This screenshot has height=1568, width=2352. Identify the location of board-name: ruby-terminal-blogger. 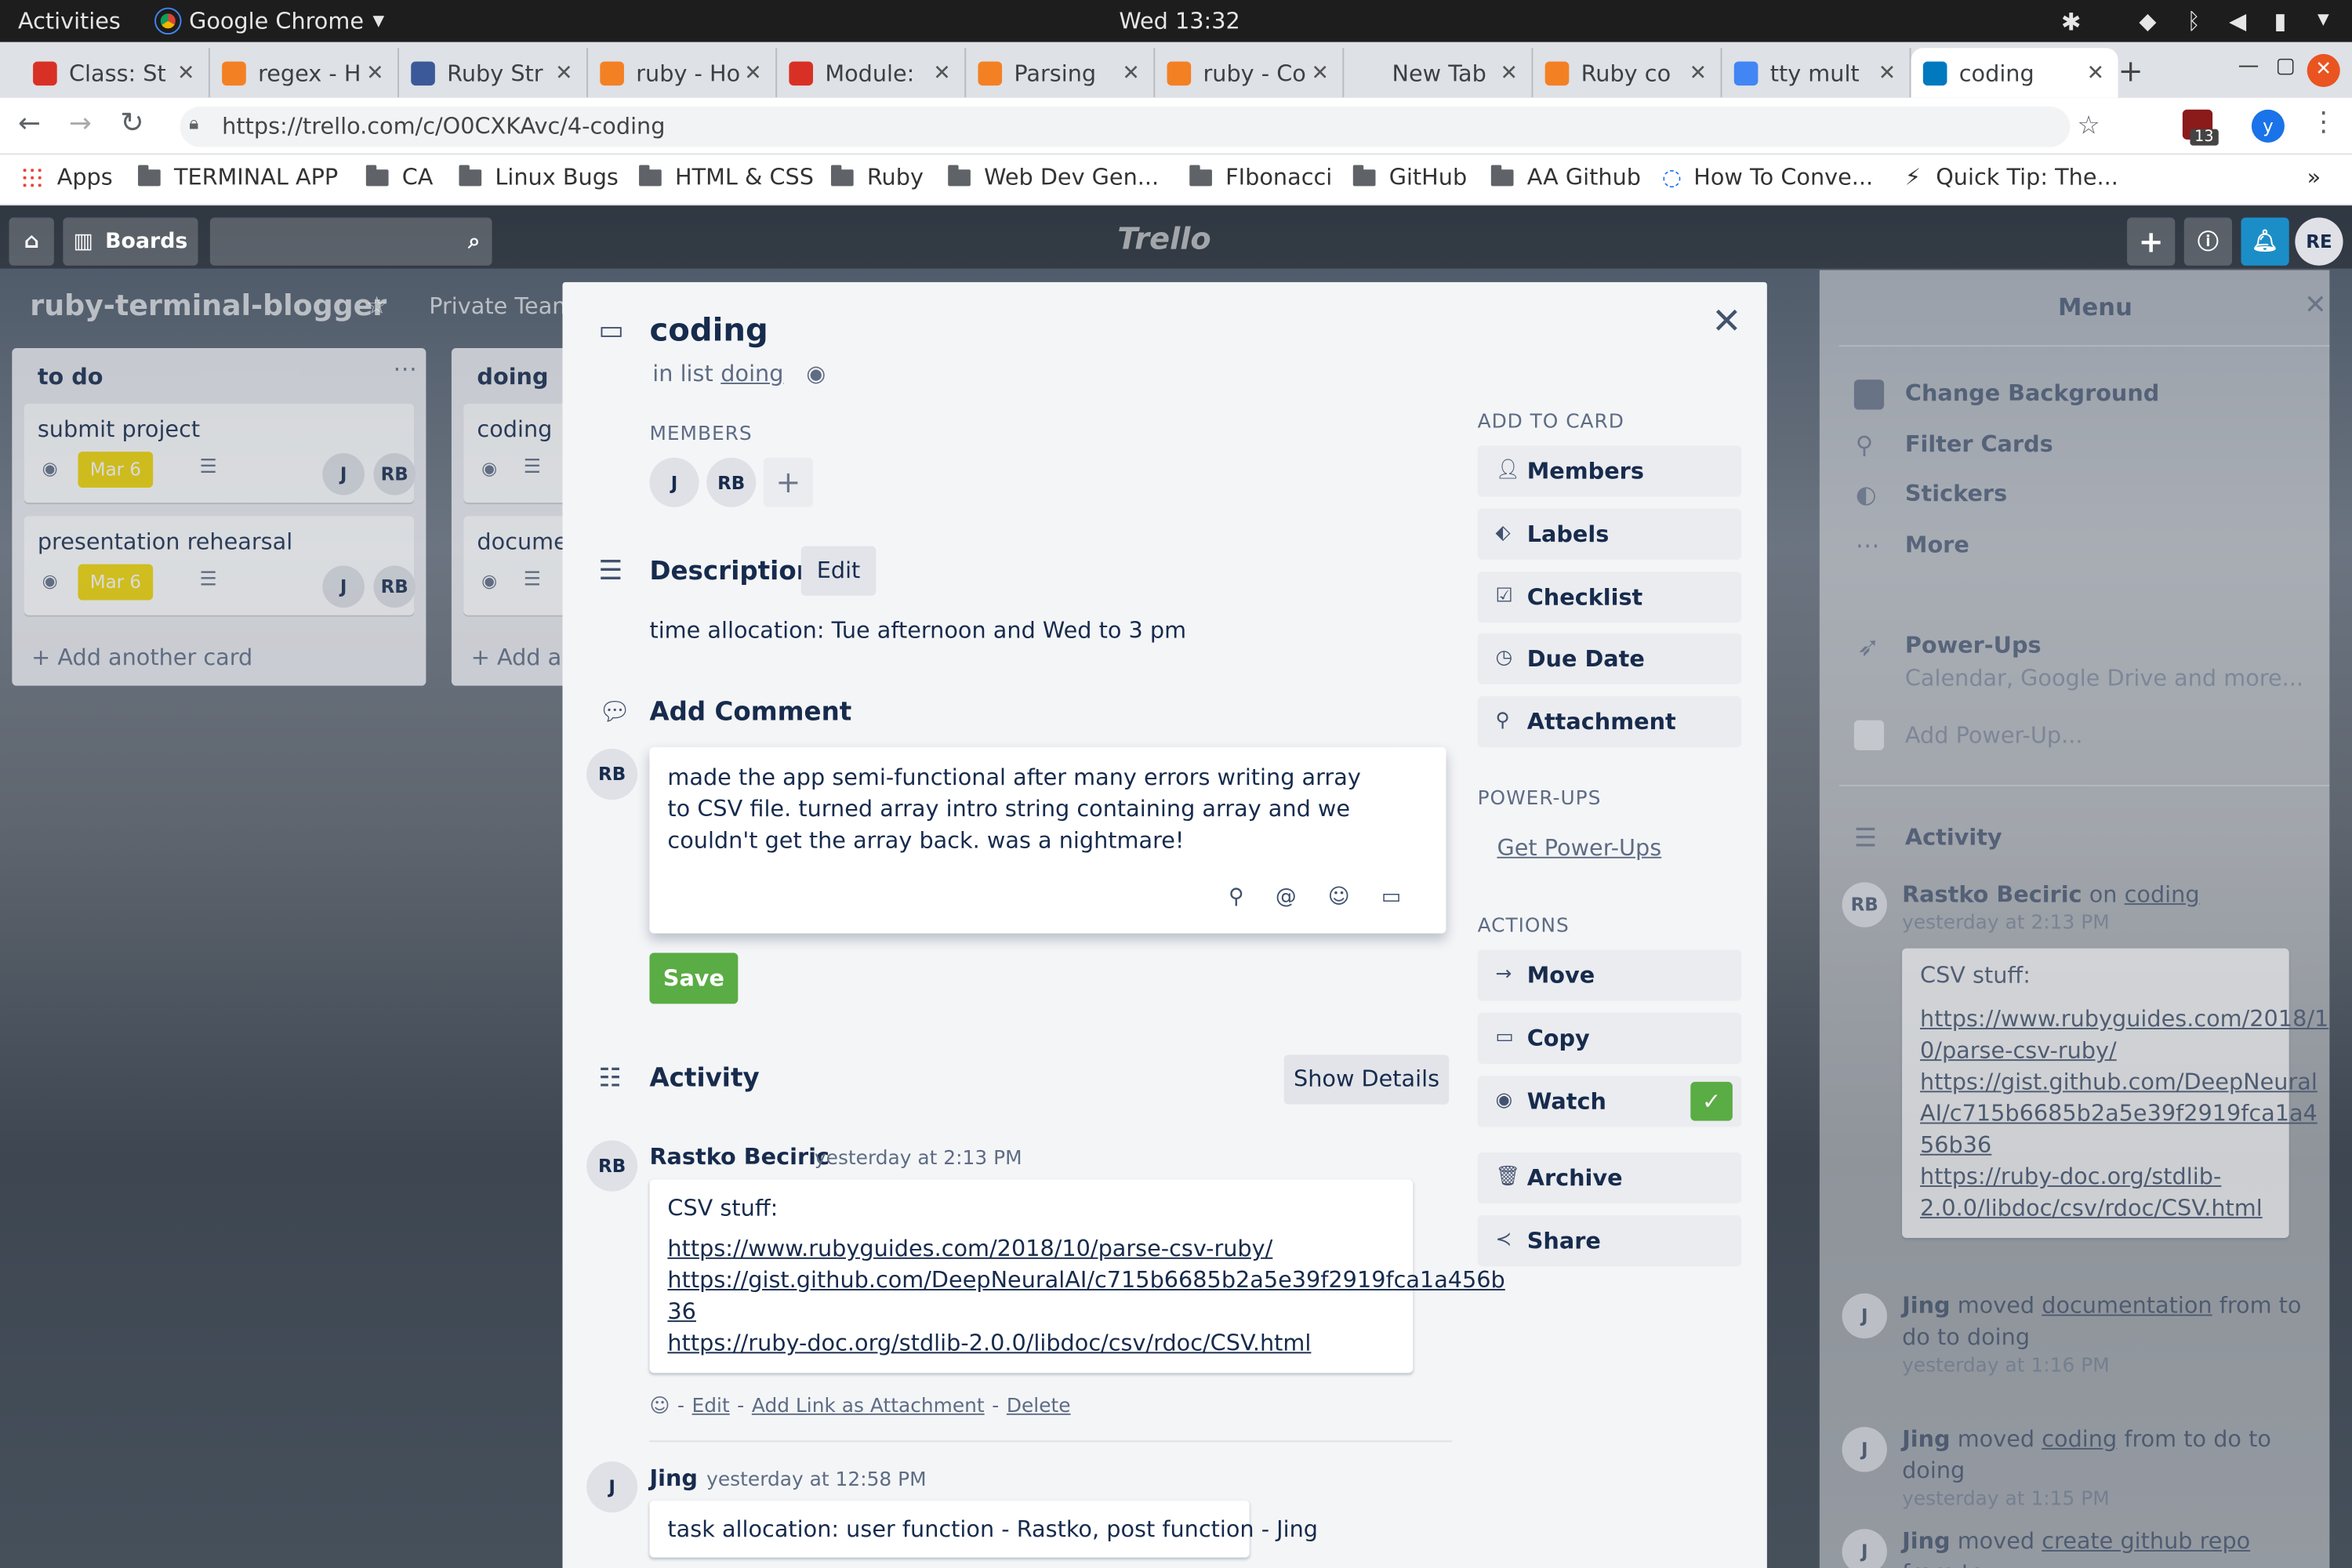
(209, 305).